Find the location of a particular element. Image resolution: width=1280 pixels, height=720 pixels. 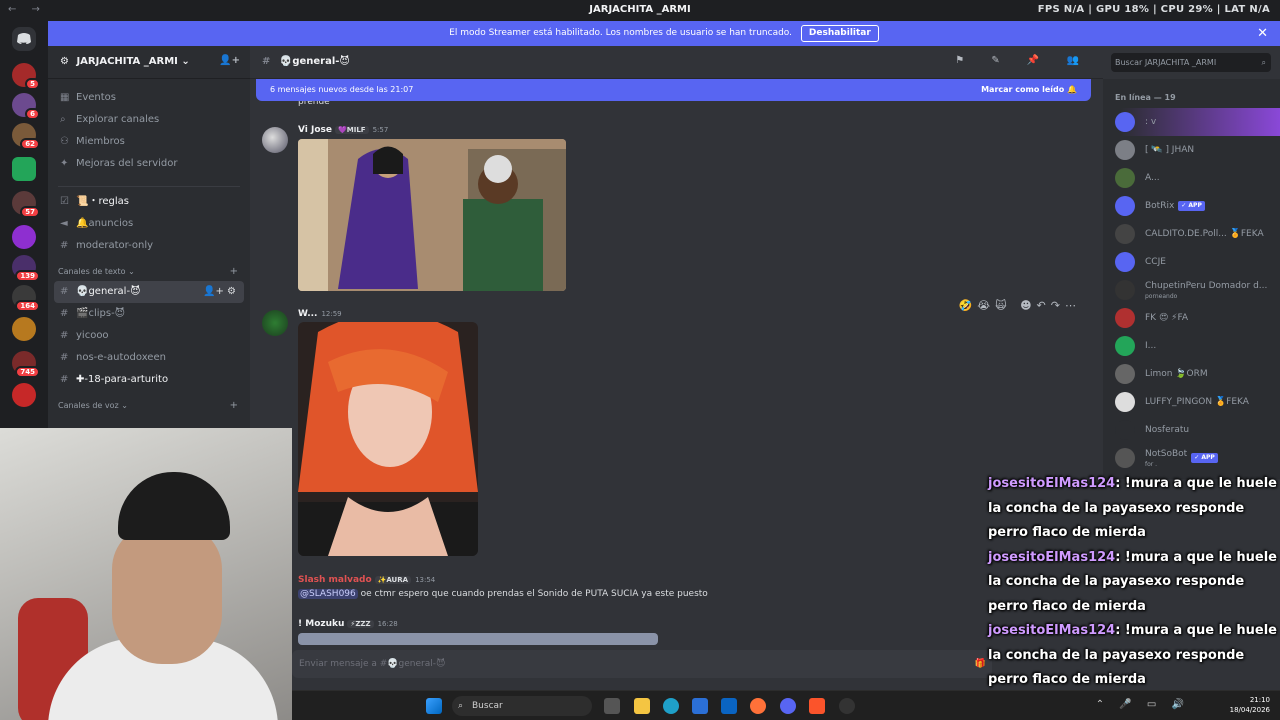

member-name: LUFFY_PINGON 🏅FEKA is located at coordinates (1197, 402).